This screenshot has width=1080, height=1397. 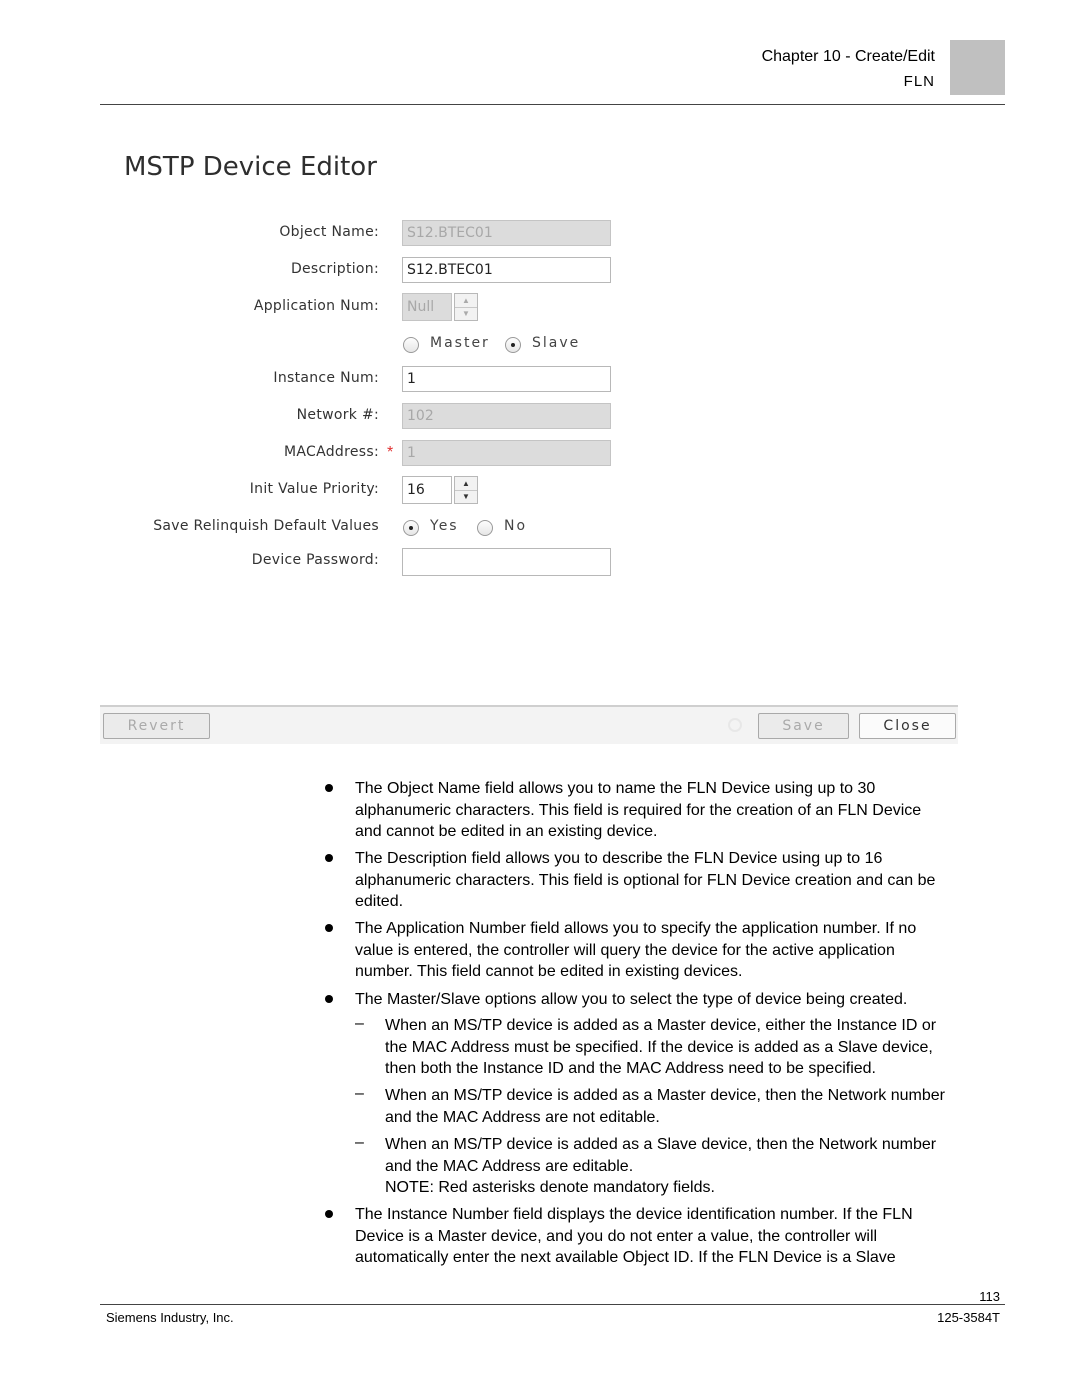 I want to click on network-num-label: Network #:, so click(x=337, y=415).